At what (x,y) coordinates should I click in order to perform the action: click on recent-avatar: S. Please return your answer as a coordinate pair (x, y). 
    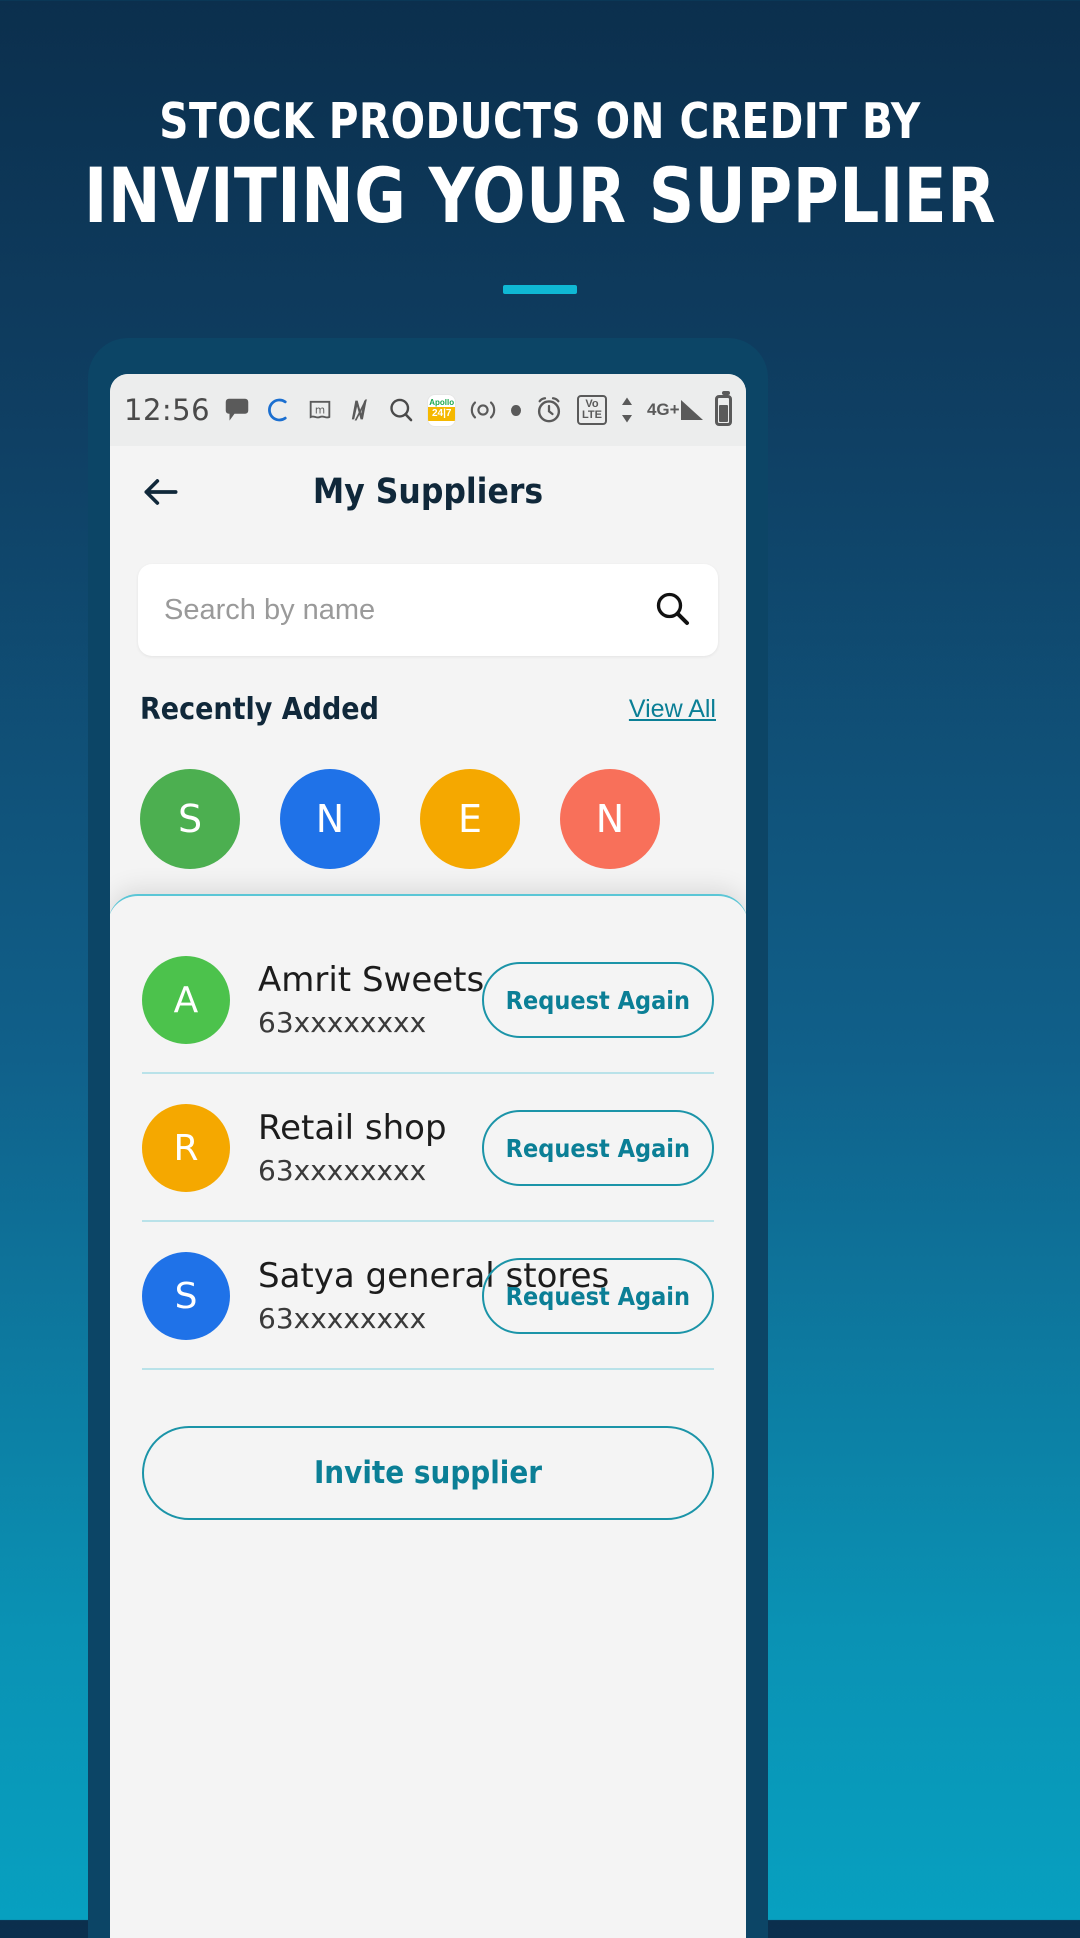
    Looking at the image, I should click on (190, 819).